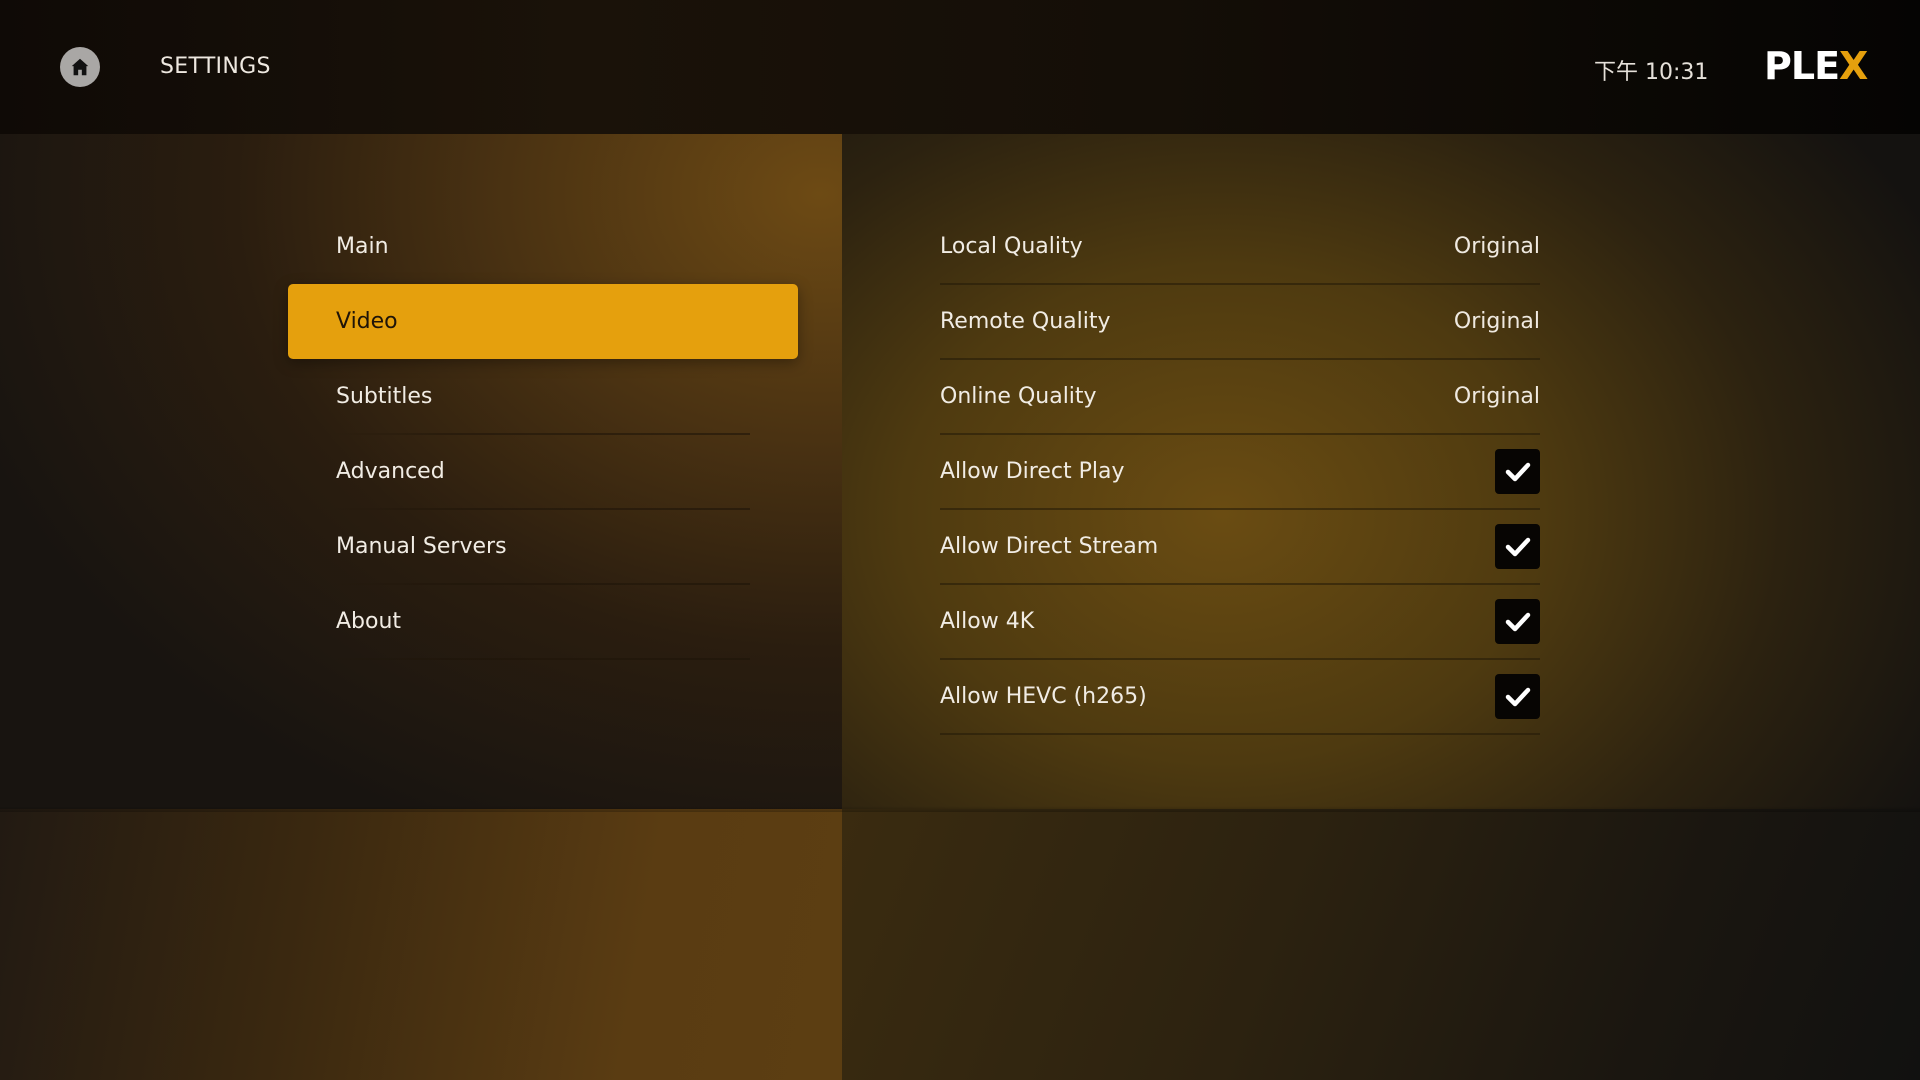 This screenshot has width=1920, height=1080. I want to click on lower-right-background, so click(1381, 944).